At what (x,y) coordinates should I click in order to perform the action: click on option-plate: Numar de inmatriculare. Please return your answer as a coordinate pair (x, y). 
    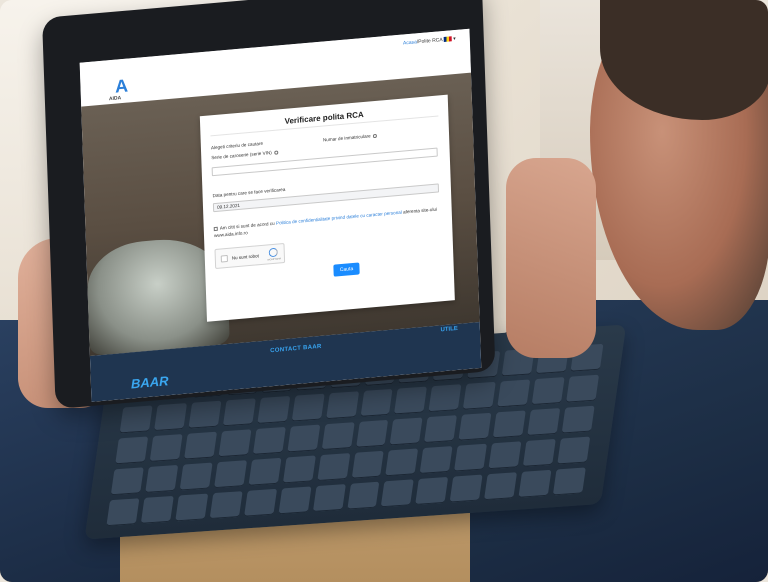
    Looking at the image, I should click on (350, 138).